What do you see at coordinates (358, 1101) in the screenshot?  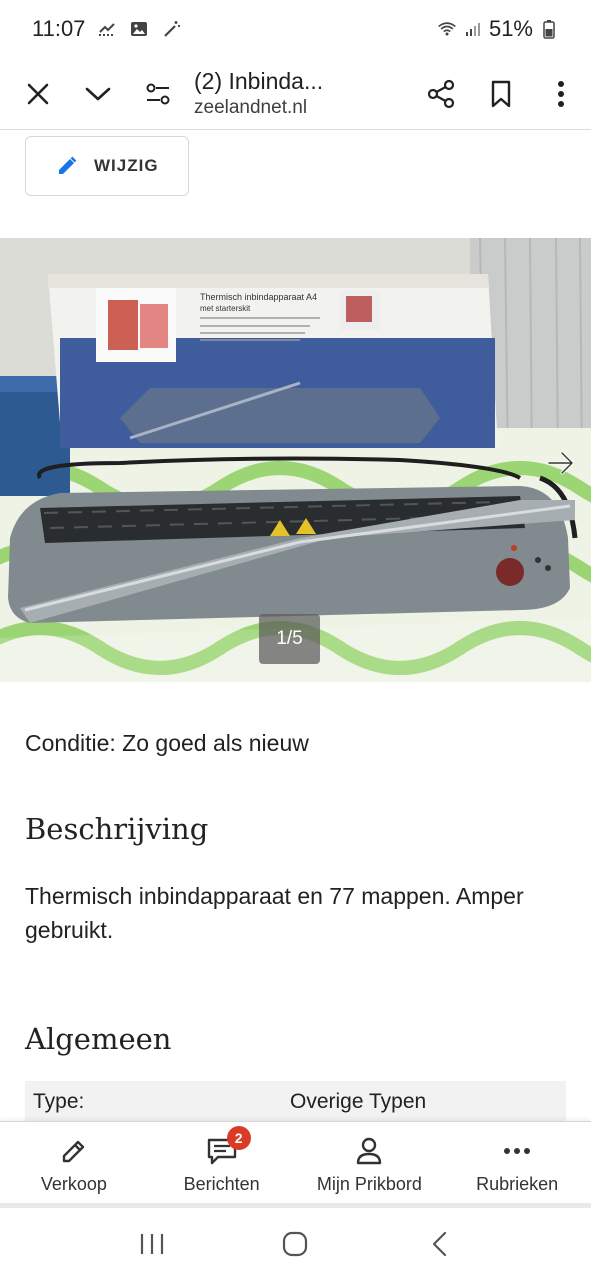 I see `spec-value: Overige Typen` at bounding box center [358, 1101].